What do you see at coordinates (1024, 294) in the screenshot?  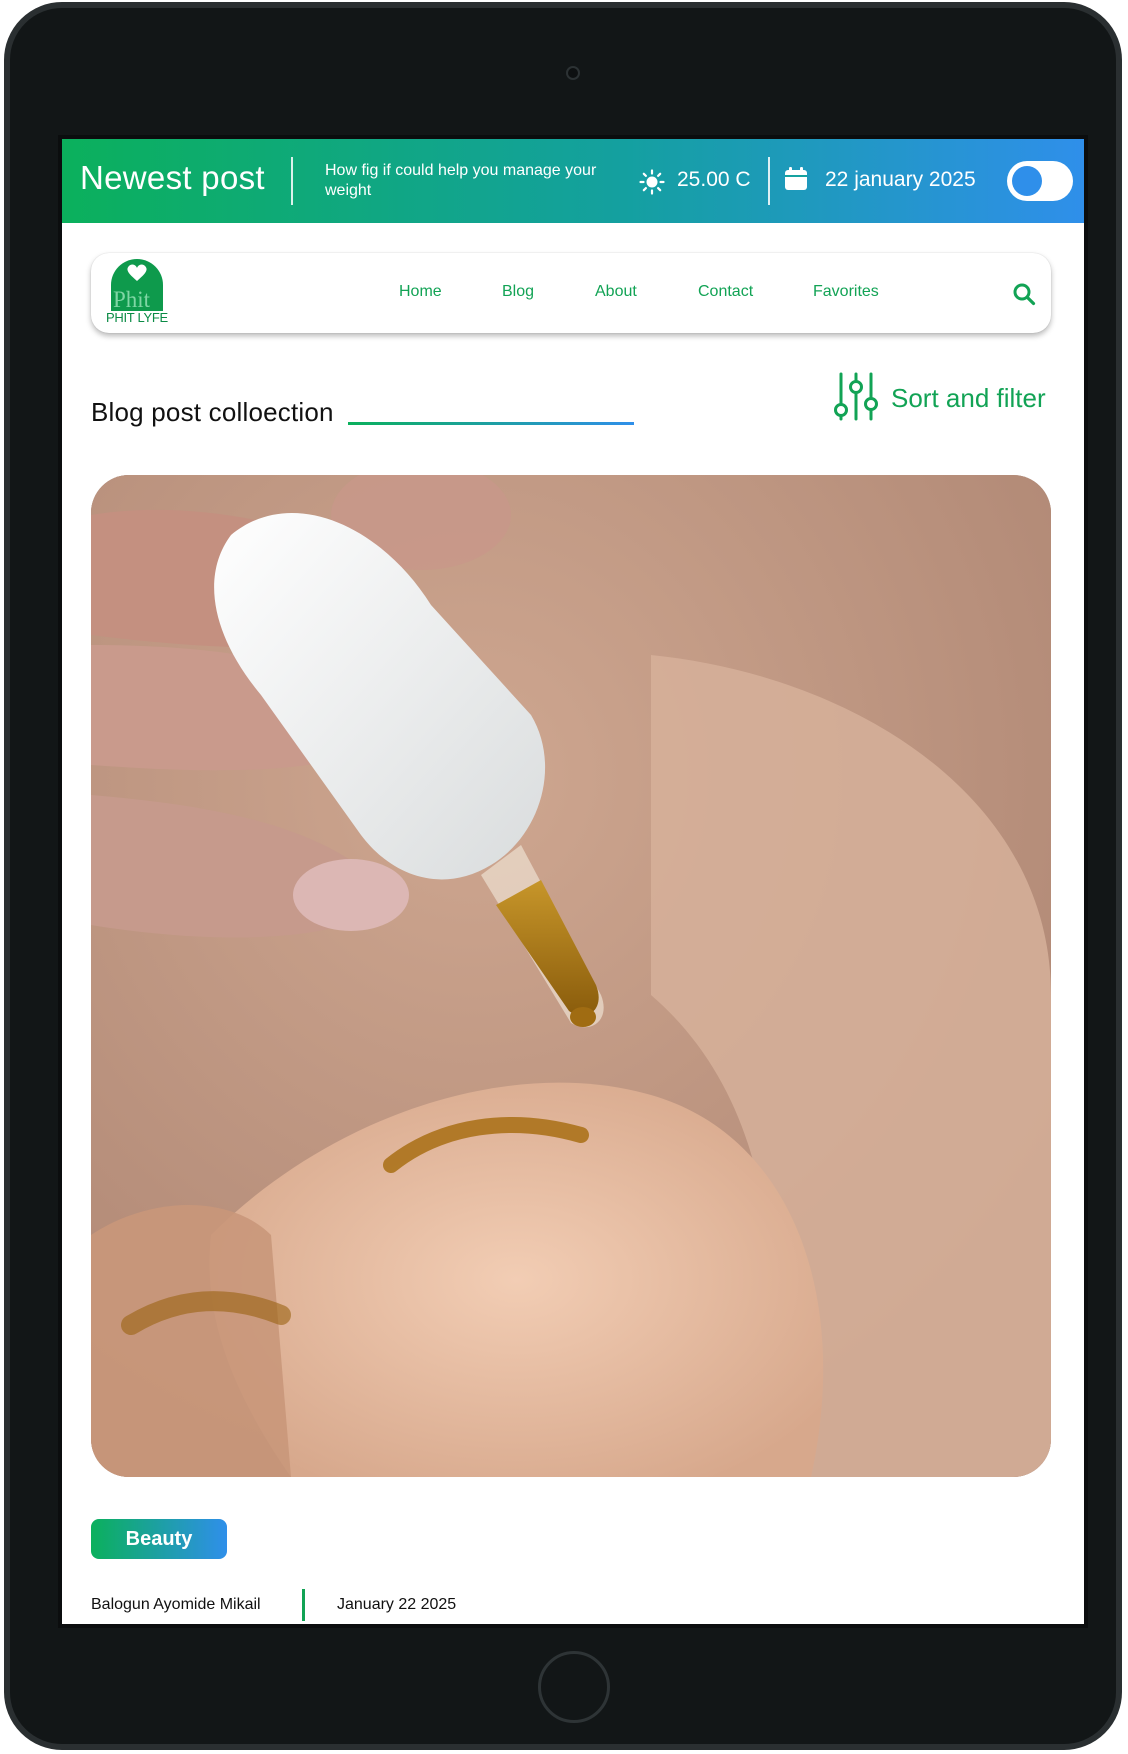 I see `search-icon` at bounding box center [1024, 294].